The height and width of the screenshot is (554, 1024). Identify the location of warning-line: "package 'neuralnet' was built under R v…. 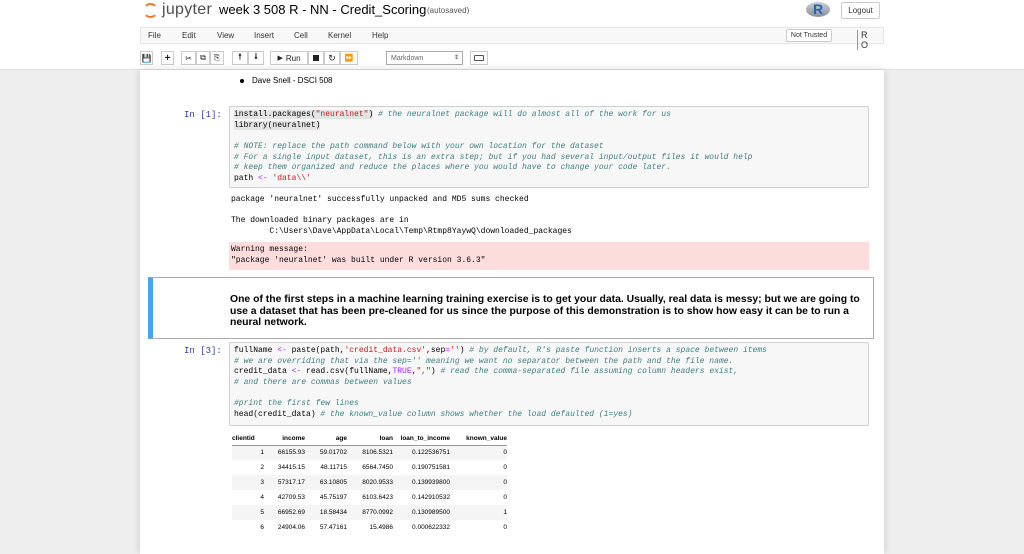
(358, 260).